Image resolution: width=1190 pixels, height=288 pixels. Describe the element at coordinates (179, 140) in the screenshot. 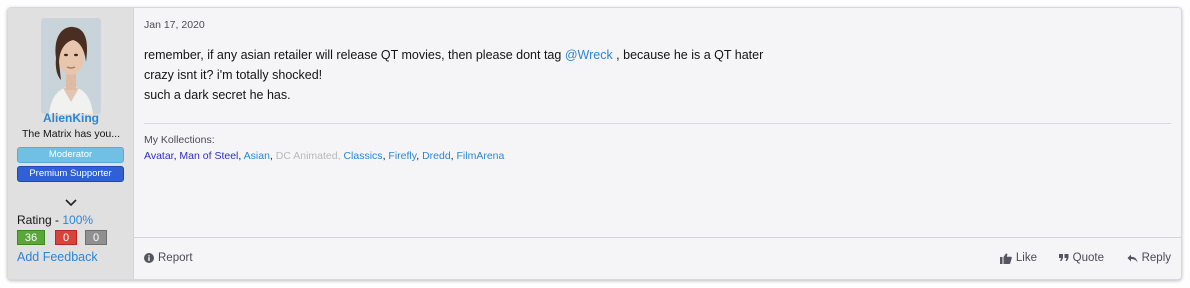

I see `signature-label: My Kollections:` at that location.